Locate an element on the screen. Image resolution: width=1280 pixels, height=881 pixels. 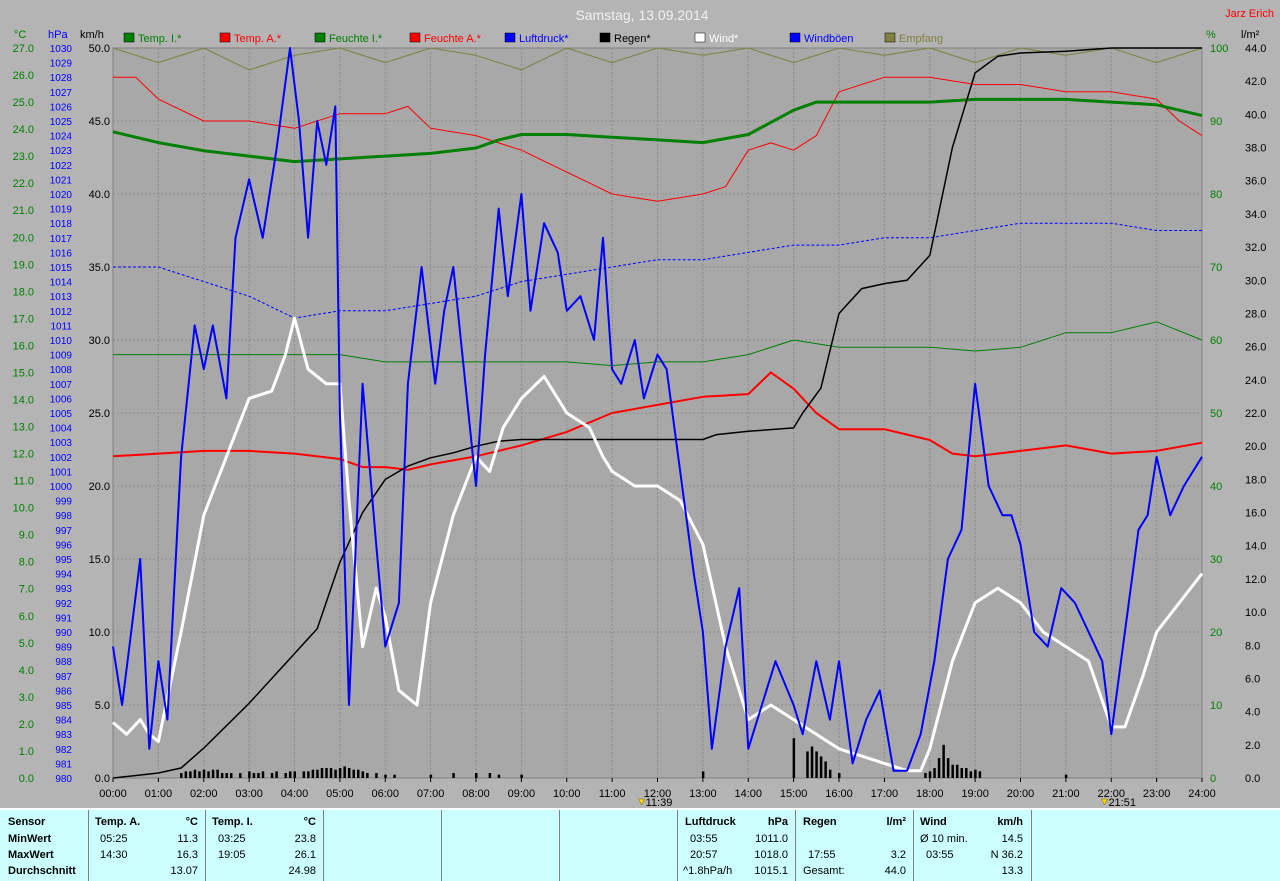
celsius-tick-label: 2.0 is located at coordinates (26, 725).